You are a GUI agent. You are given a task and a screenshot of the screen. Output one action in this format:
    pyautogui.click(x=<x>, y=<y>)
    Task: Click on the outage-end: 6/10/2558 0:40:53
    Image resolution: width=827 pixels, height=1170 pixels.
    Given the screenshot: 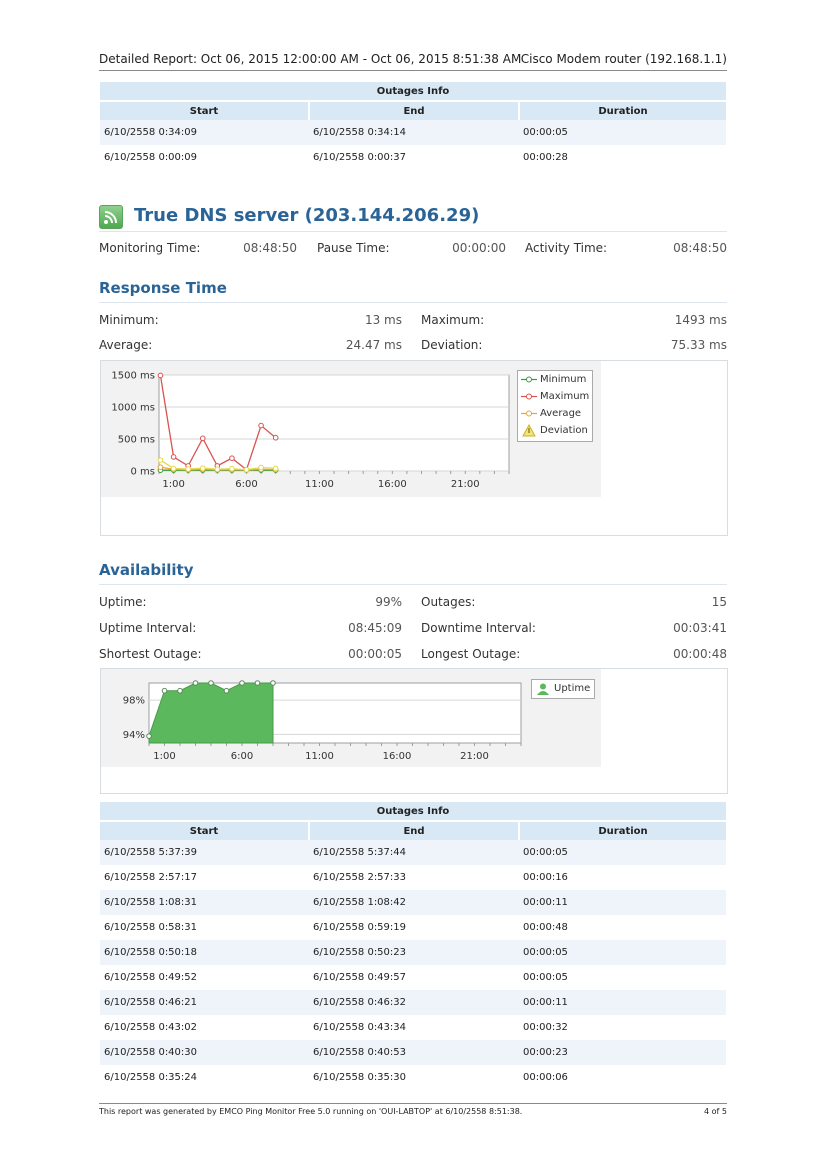 What is the action you would take?
    pyautogui.click(x=414, y=1052)
    